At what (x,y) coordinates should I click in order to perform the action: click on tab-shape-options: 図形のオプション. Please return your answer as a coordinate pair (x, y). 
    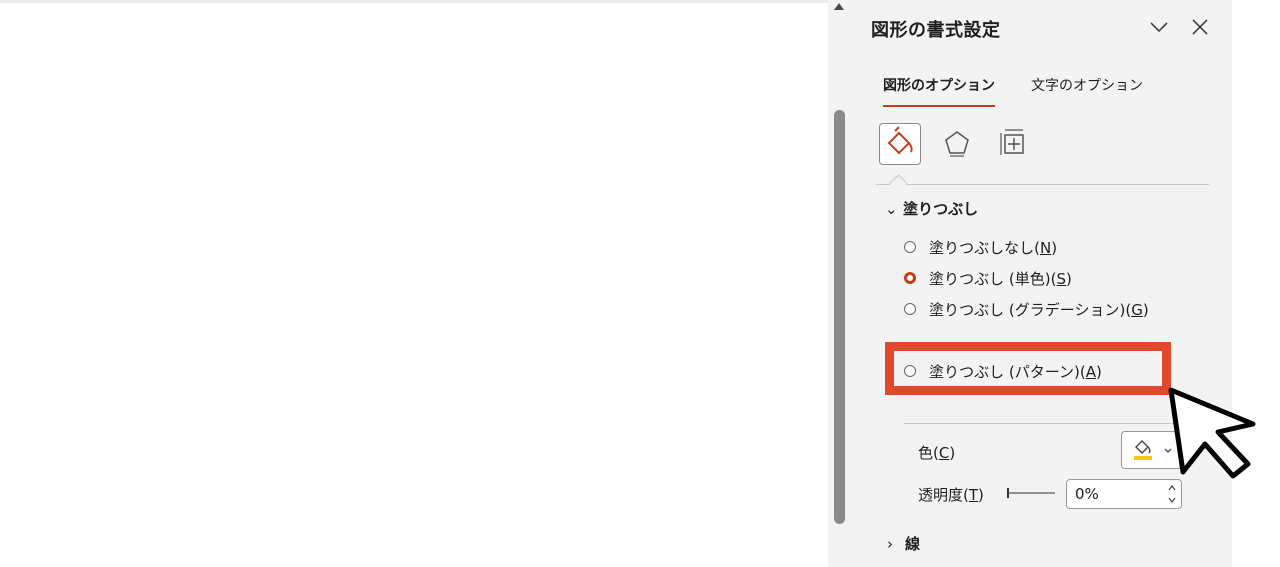
    Looking at the image, I should click on (939, 91).